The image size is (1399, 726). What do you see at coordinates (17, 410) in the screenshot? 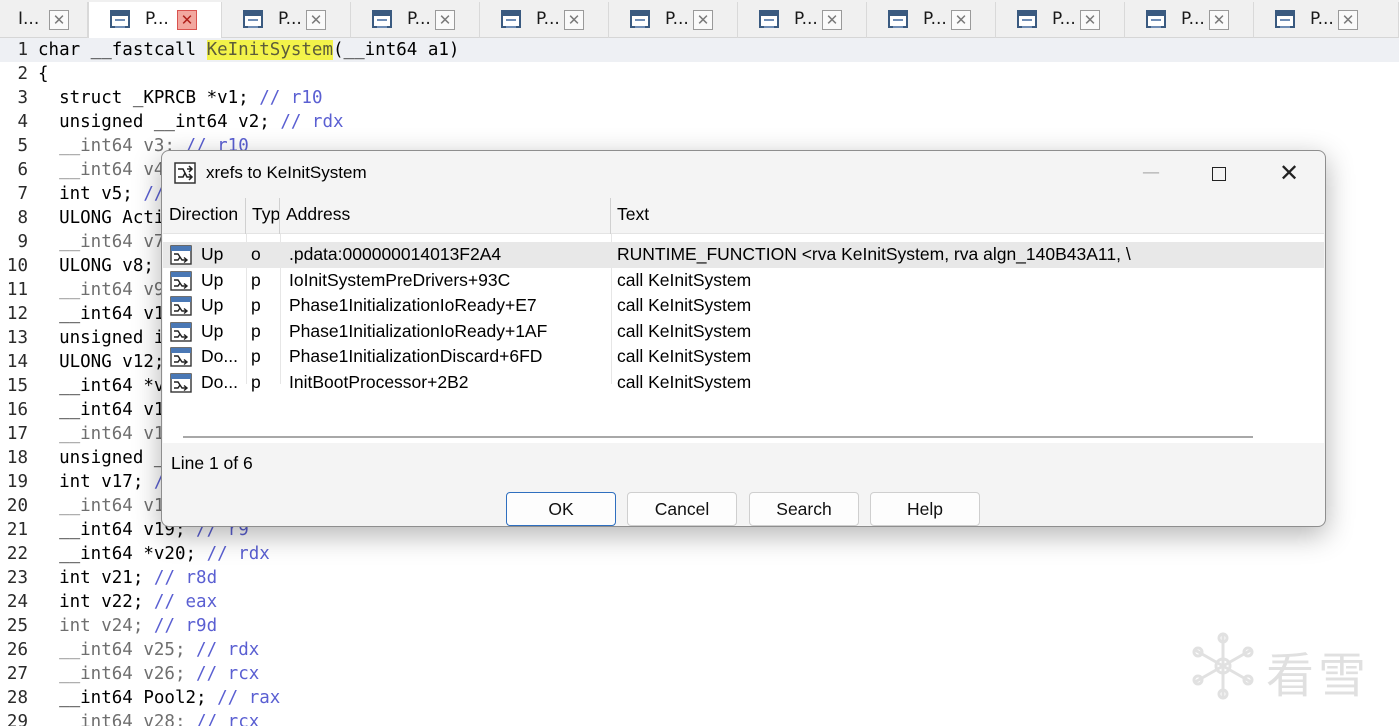
I see `line-number: 16` at bounding box center [17, 410].